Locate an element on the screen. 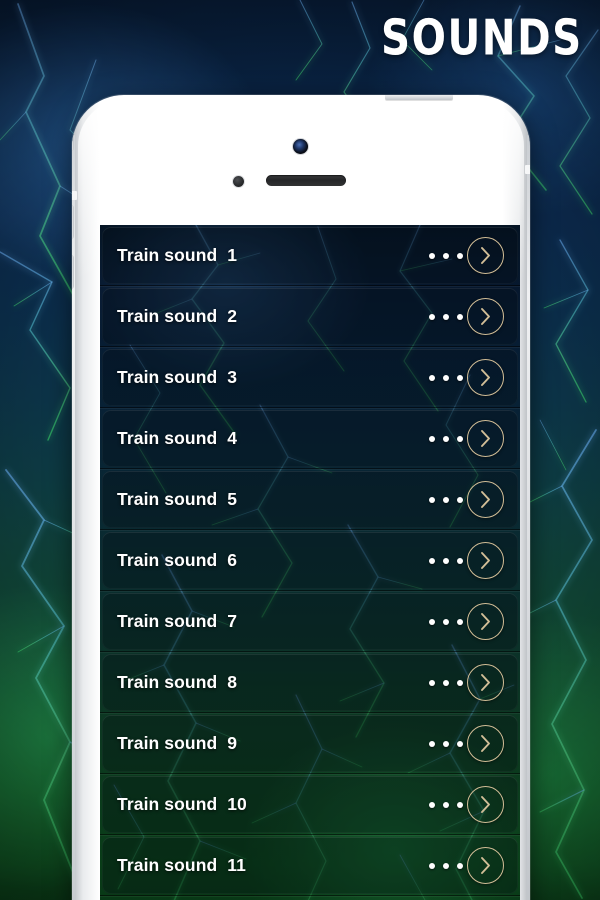 This screenshot has height=900, width=600. list-item: Train sound 8 is located at coordinates (310, 682).